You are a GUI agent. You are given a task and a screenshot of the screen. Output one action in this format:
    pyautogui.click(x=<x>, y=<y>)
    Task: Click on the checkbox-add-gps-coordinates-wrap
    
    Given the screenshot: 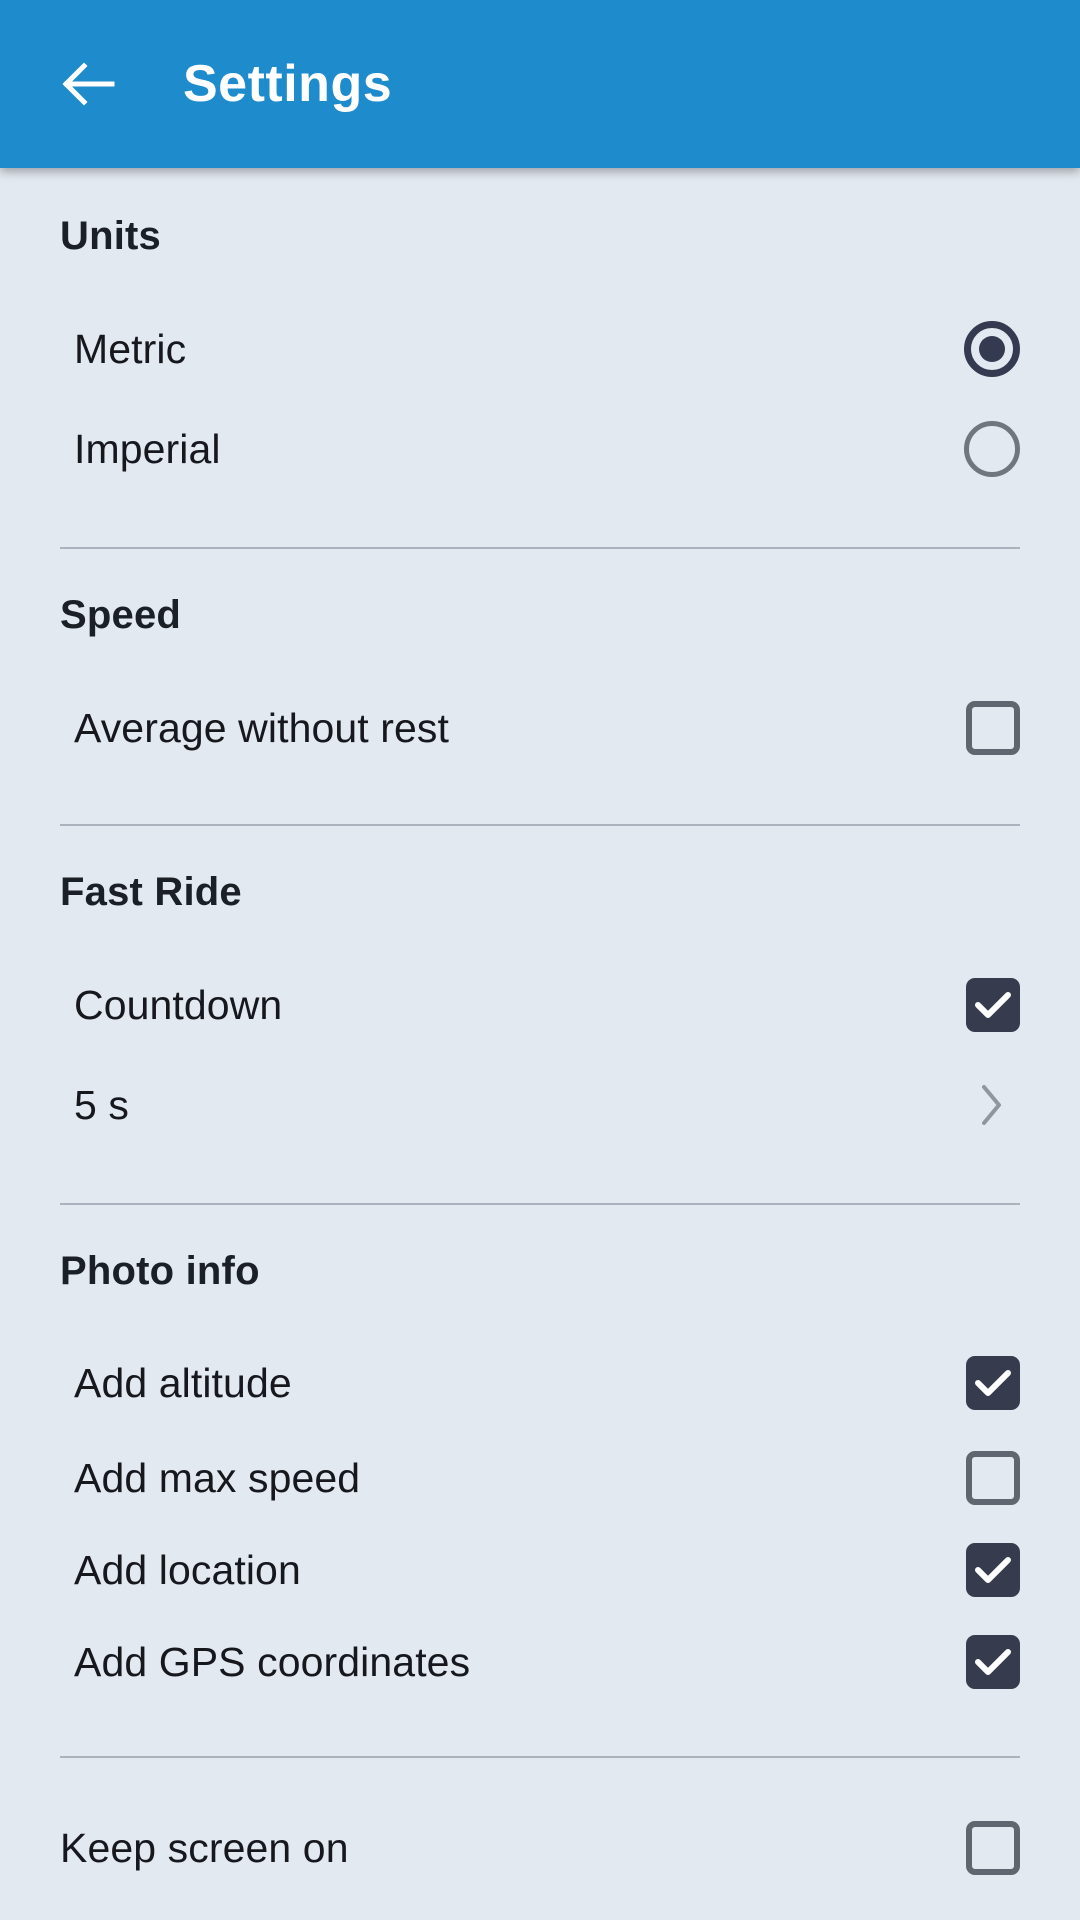 What is the action you would take?
    pyautogui.click(x=993, y=1662)
    